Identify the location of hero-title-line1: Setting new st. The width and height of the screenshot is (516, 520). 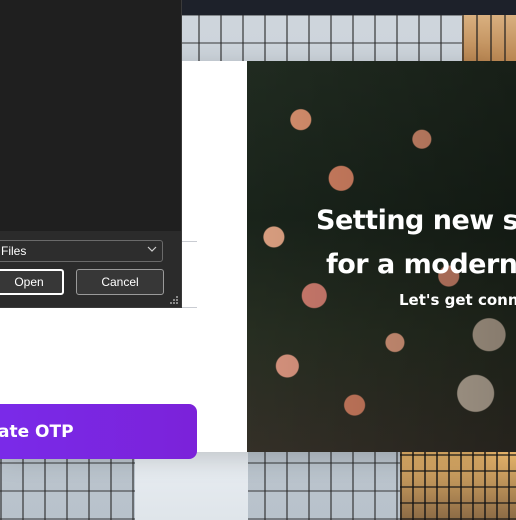
(416, 220).